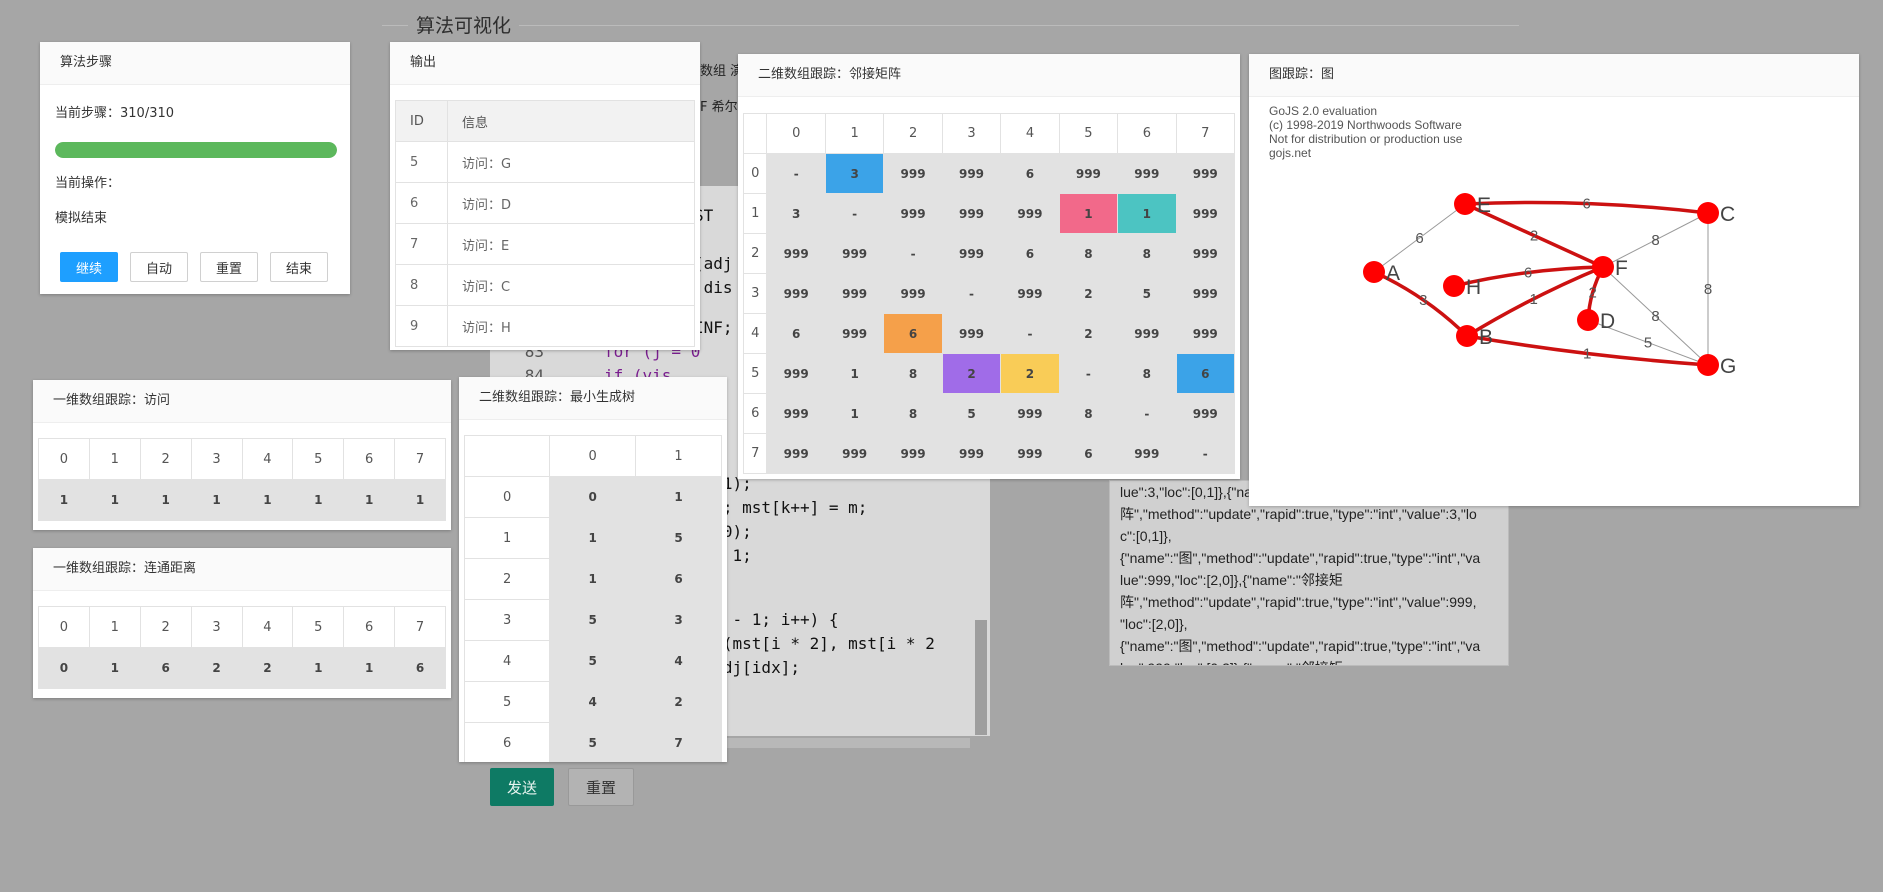 This screenshot has width=1883, height=892. What do you see at coordinates (507, 620) in the screenshot?
I see `row-index-cell: 3` at bounding box center [507, 620].